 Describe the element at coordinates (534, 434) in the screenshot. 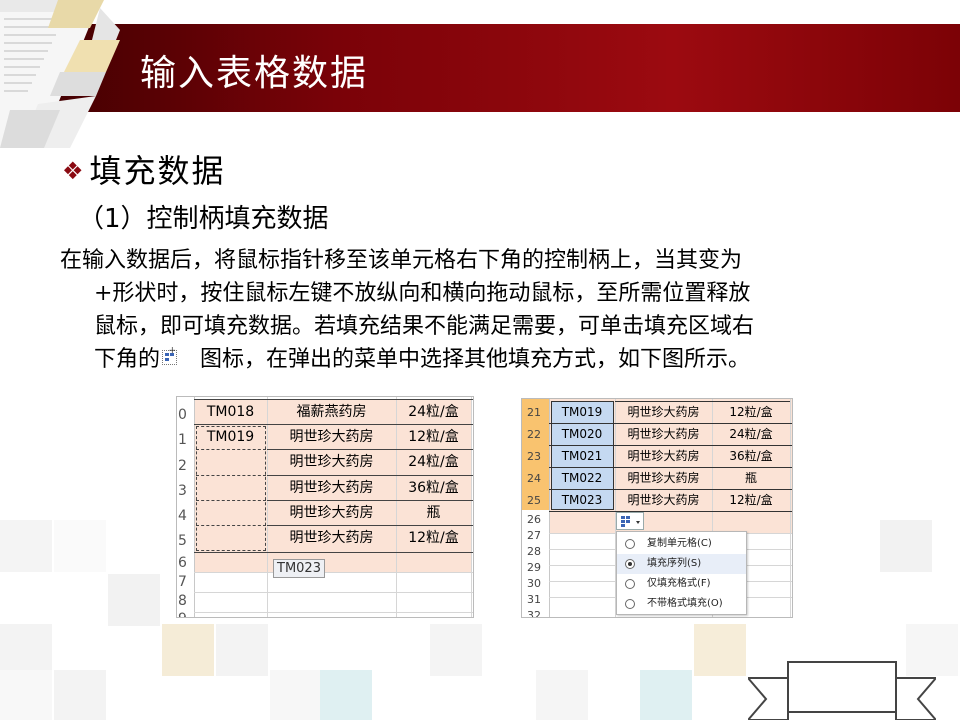

I see `row-number: 22` at that location.